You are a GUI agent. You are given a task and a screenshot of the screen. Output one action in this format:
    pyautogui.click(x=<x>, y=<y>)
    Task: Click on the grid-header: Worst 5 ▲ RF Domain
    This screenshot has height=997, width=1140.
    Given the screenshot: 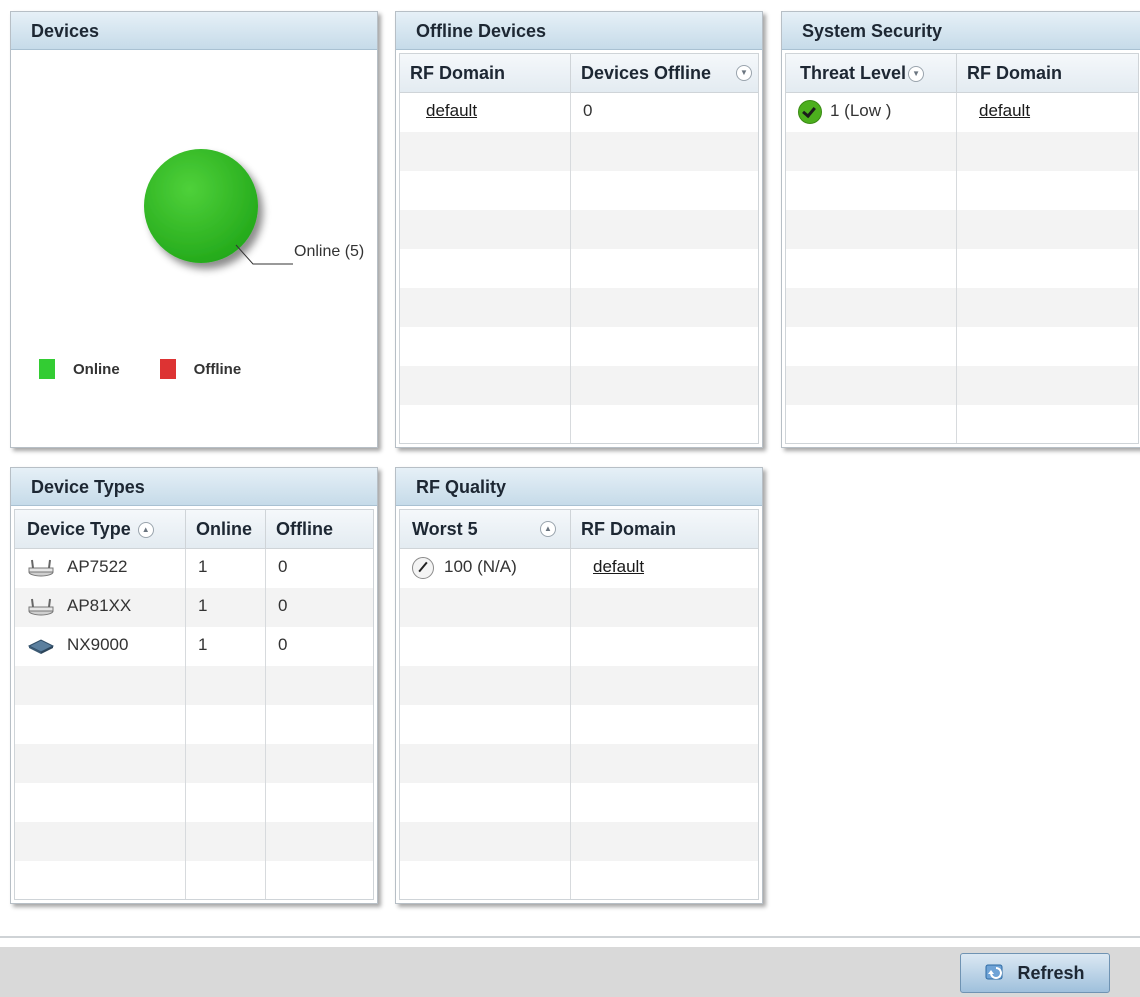 What is the action you would take?
    pyautogui.click(x=579, y=529)
    